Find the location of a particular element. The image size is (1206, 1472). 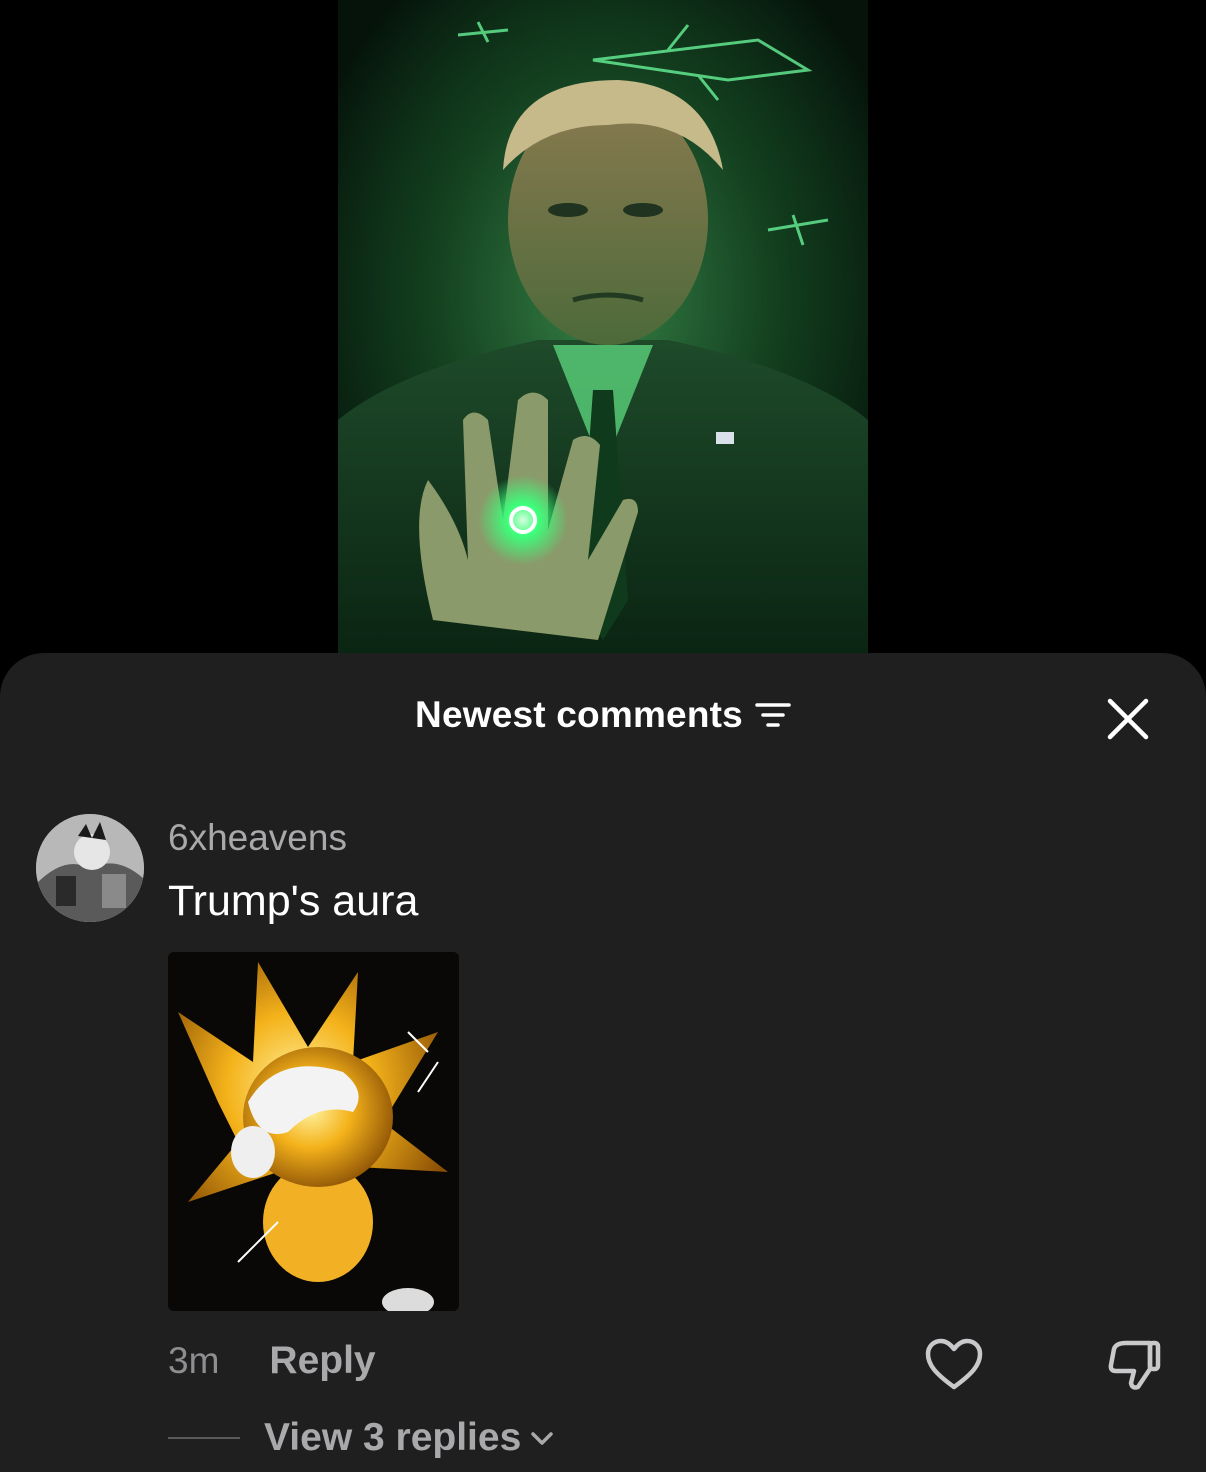

close-icon is located at coordinates (1128, 719).